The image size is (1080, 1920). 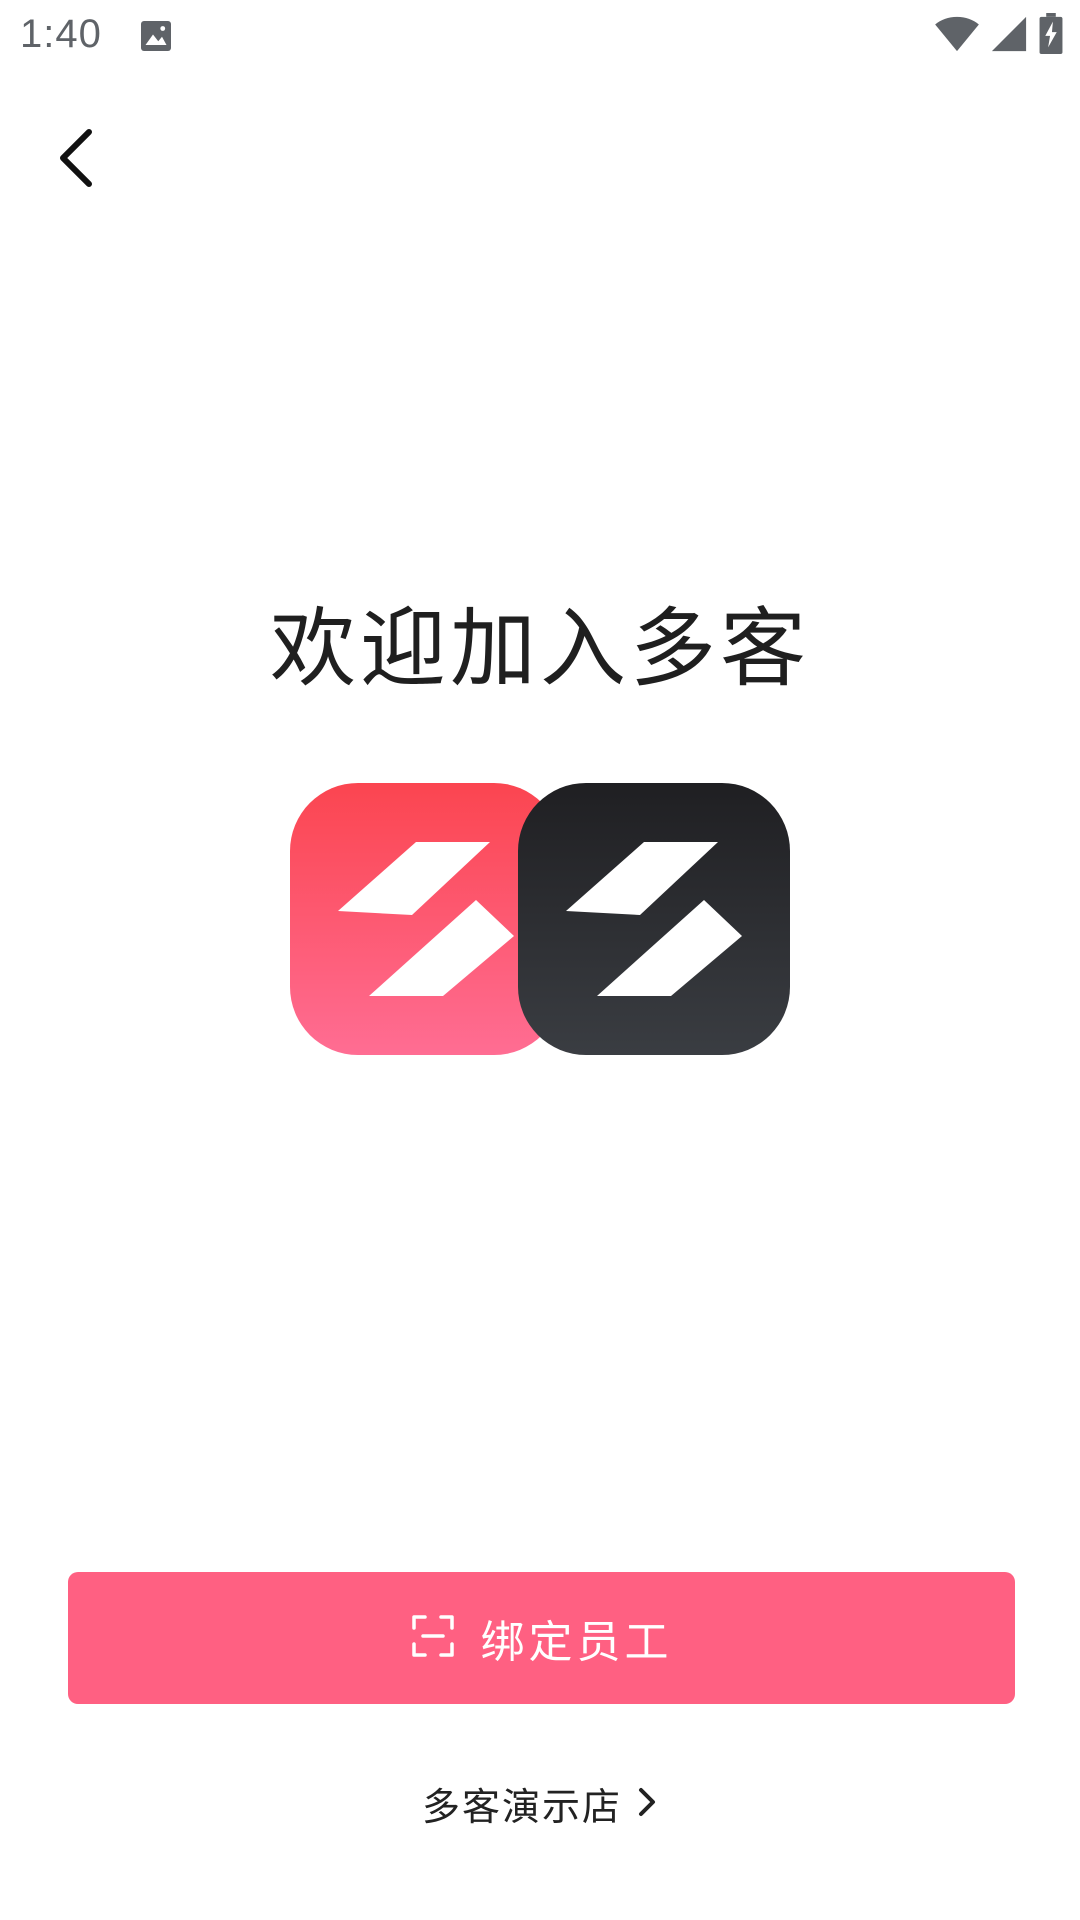 What do you see at coordinates (654, 919) in the screenshot?
I see `app-logo-dark` at bounding box center [654, 919].